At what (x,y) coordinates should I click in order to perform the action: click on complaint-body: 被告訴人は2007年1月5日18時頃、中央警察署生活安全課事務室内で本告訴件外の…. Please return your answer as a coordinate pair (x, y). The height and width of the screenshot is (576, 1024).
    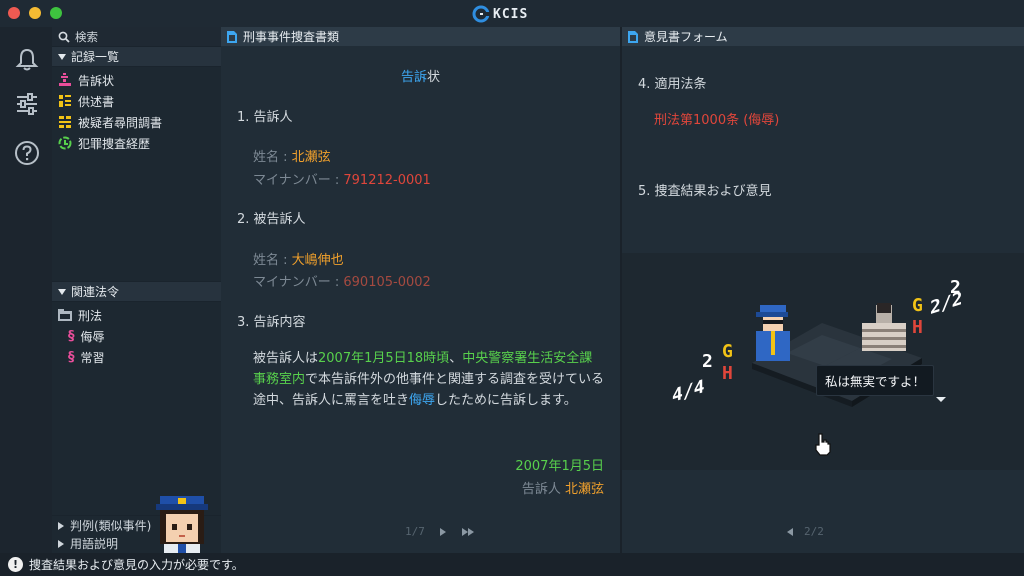
    Looking at the image, I should click on (429, 379).